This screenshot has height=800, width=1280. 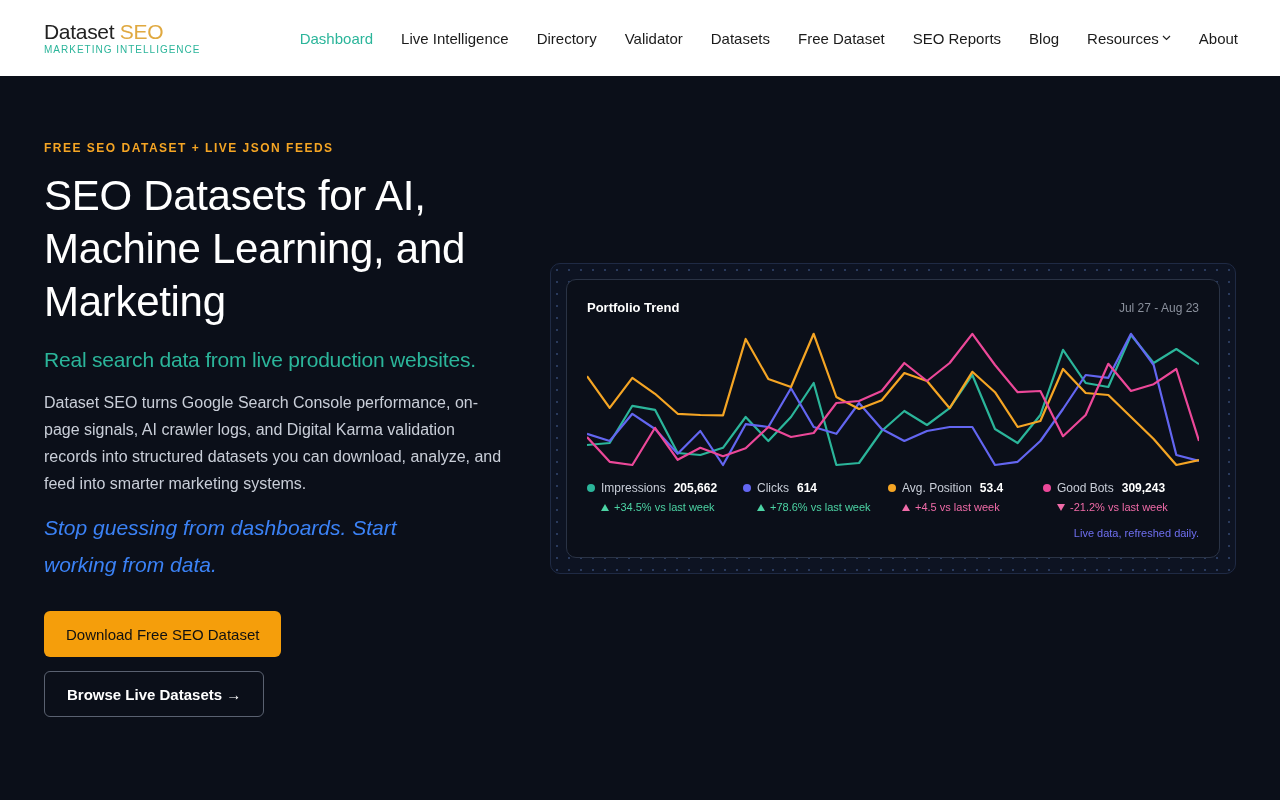 I want to click on footnote: Live data, refreshed daily., so click(x=1135, y=533).